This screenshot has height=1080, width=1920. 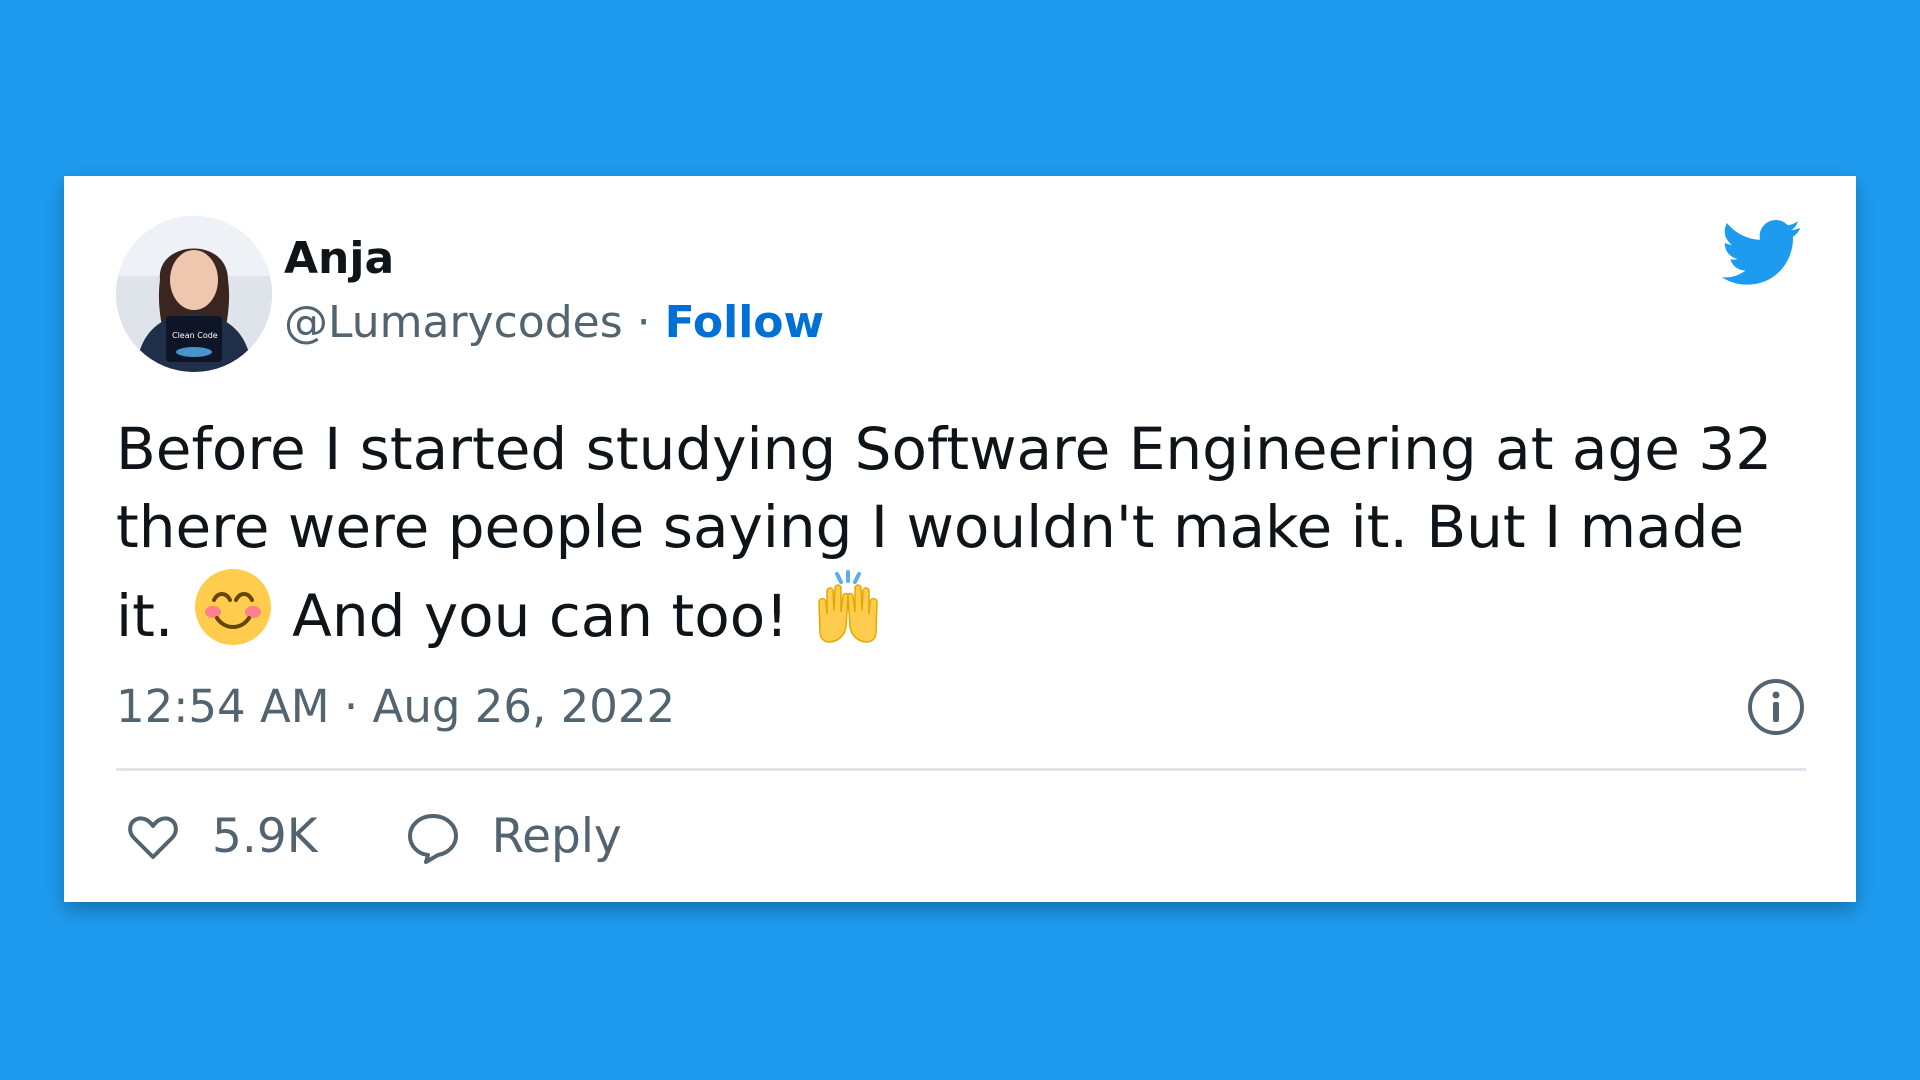 What do you see at coordinates (453, 322) in the screenshot?
I see `author-handle: @Lumarycodes` at bounding box center [453, 322].